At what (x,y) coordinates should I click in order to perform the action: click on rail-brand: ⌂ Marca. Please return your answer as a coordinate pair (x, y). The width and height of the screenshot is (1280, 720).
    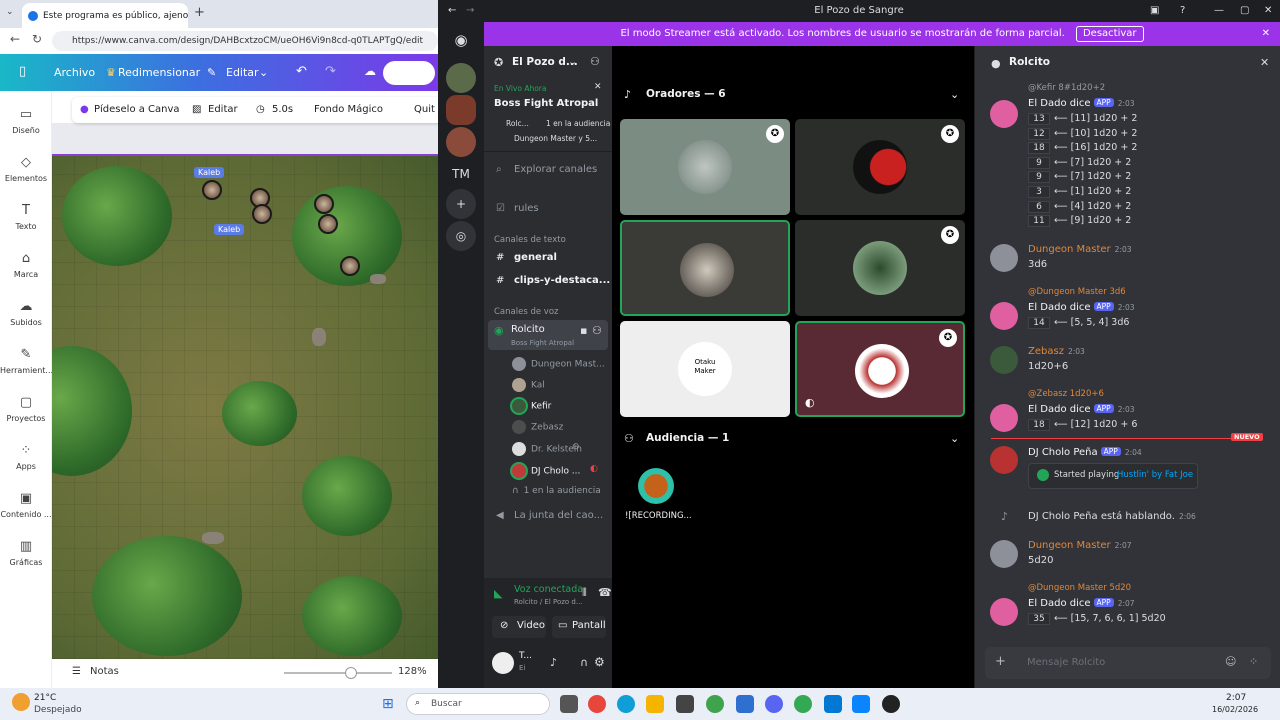
    Looking at the image, I should click on (26, 265).